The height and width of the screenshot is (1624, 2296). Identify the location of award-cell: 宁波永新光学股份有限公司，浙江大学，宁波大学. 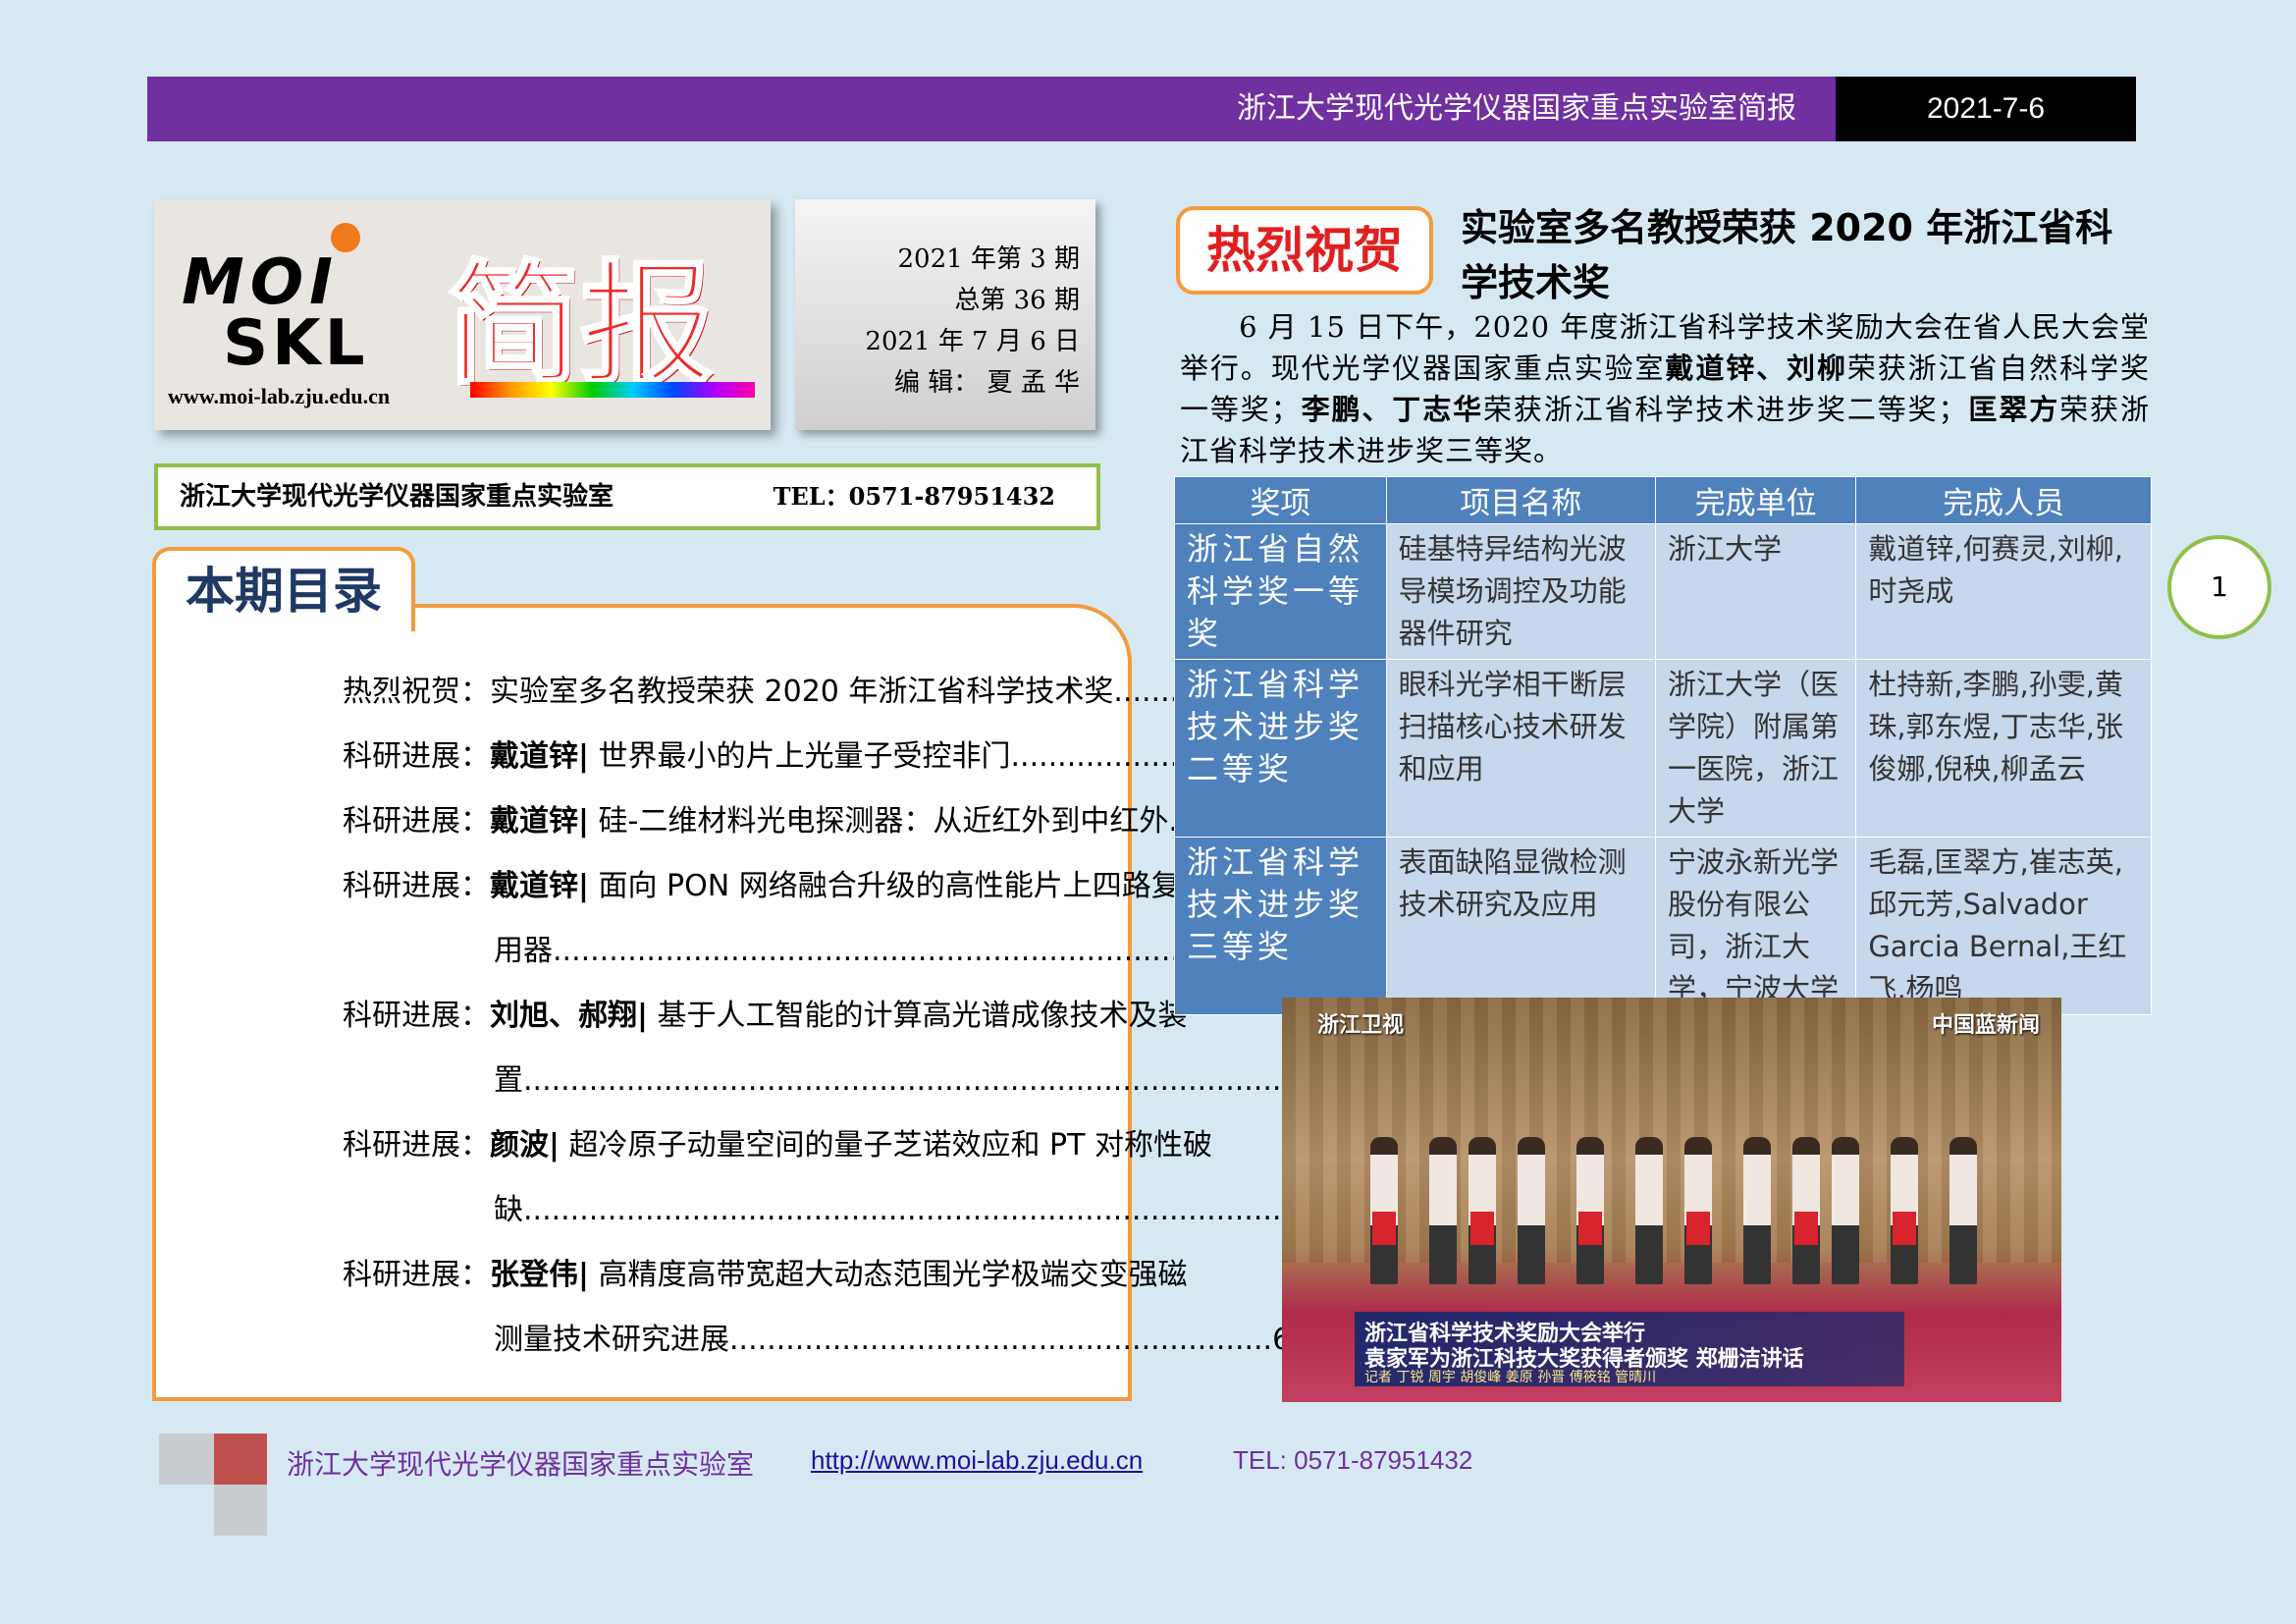
(1755, 926).